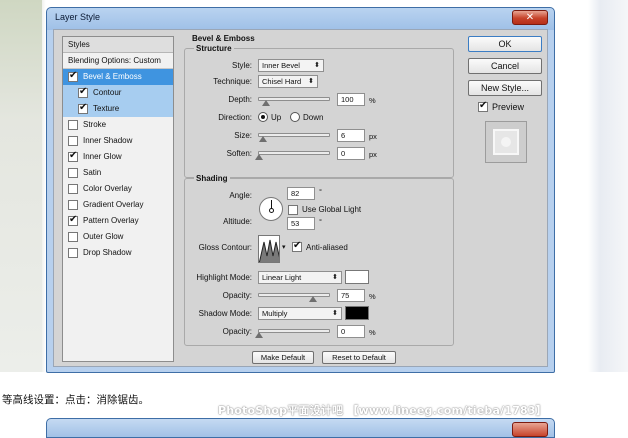 This screenshot has height=438, width=628. What do you see at coordinates (266, 103) in the screenshot?
I see `depth-slider-thumb` at bounding box center [266, 103].